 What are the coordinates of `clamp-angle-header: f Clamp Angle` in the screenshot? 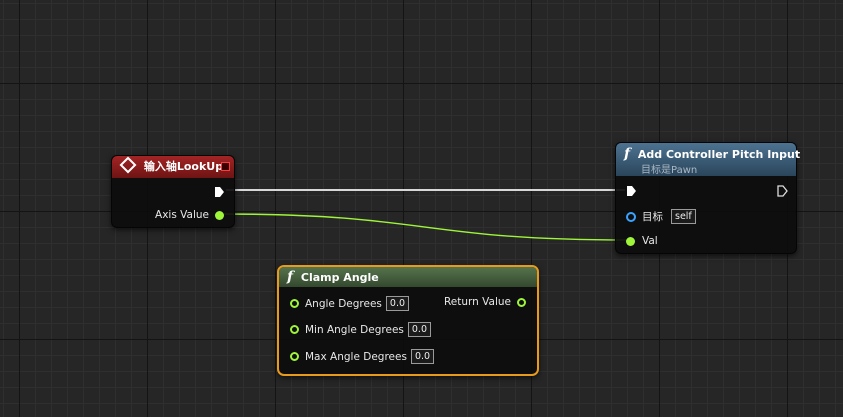 It's located at (408, 277).